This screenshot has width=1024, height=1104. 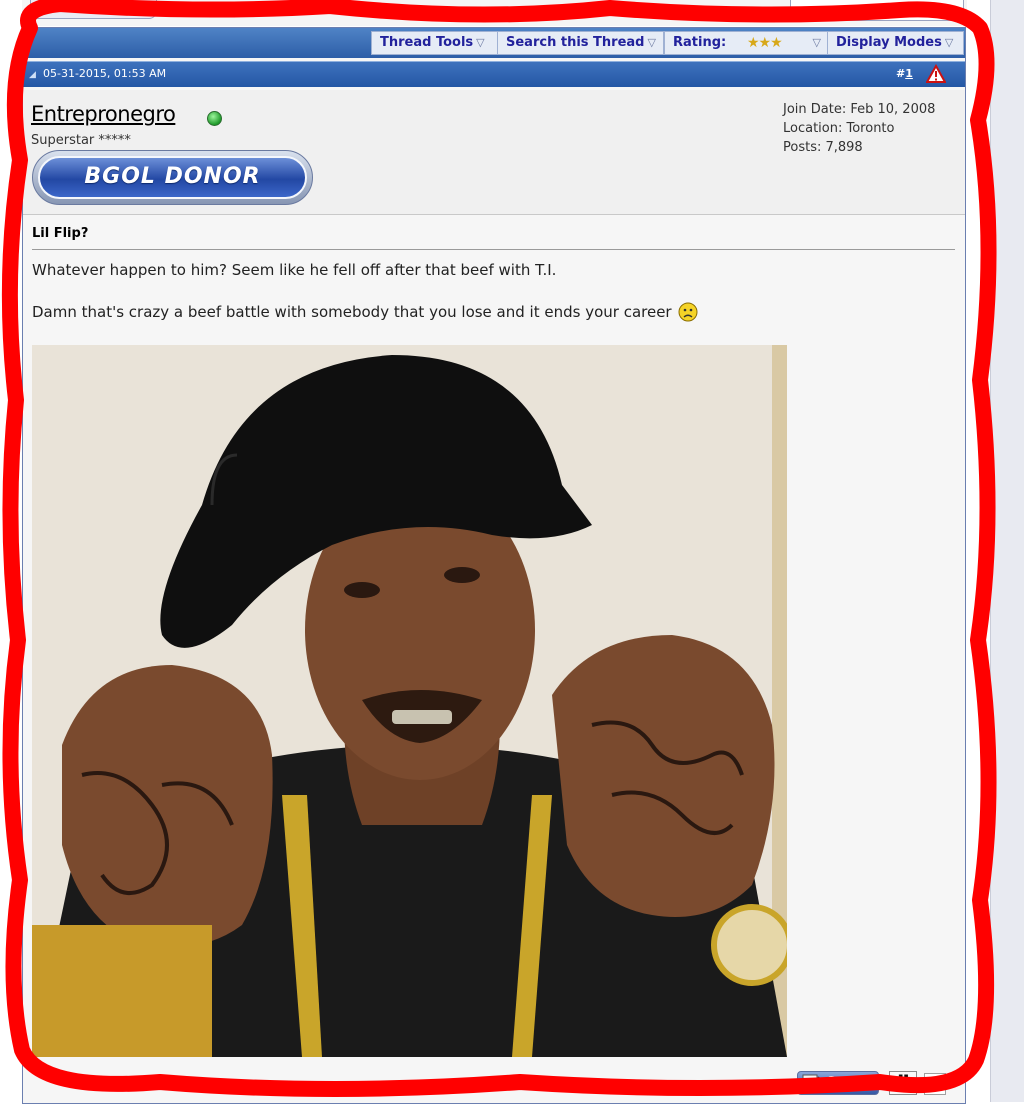 What do you see at coordinates (427, 42) in the screenshot?
I see `thread-tools-label: Thread Tools` at bounding box center [427, 42].